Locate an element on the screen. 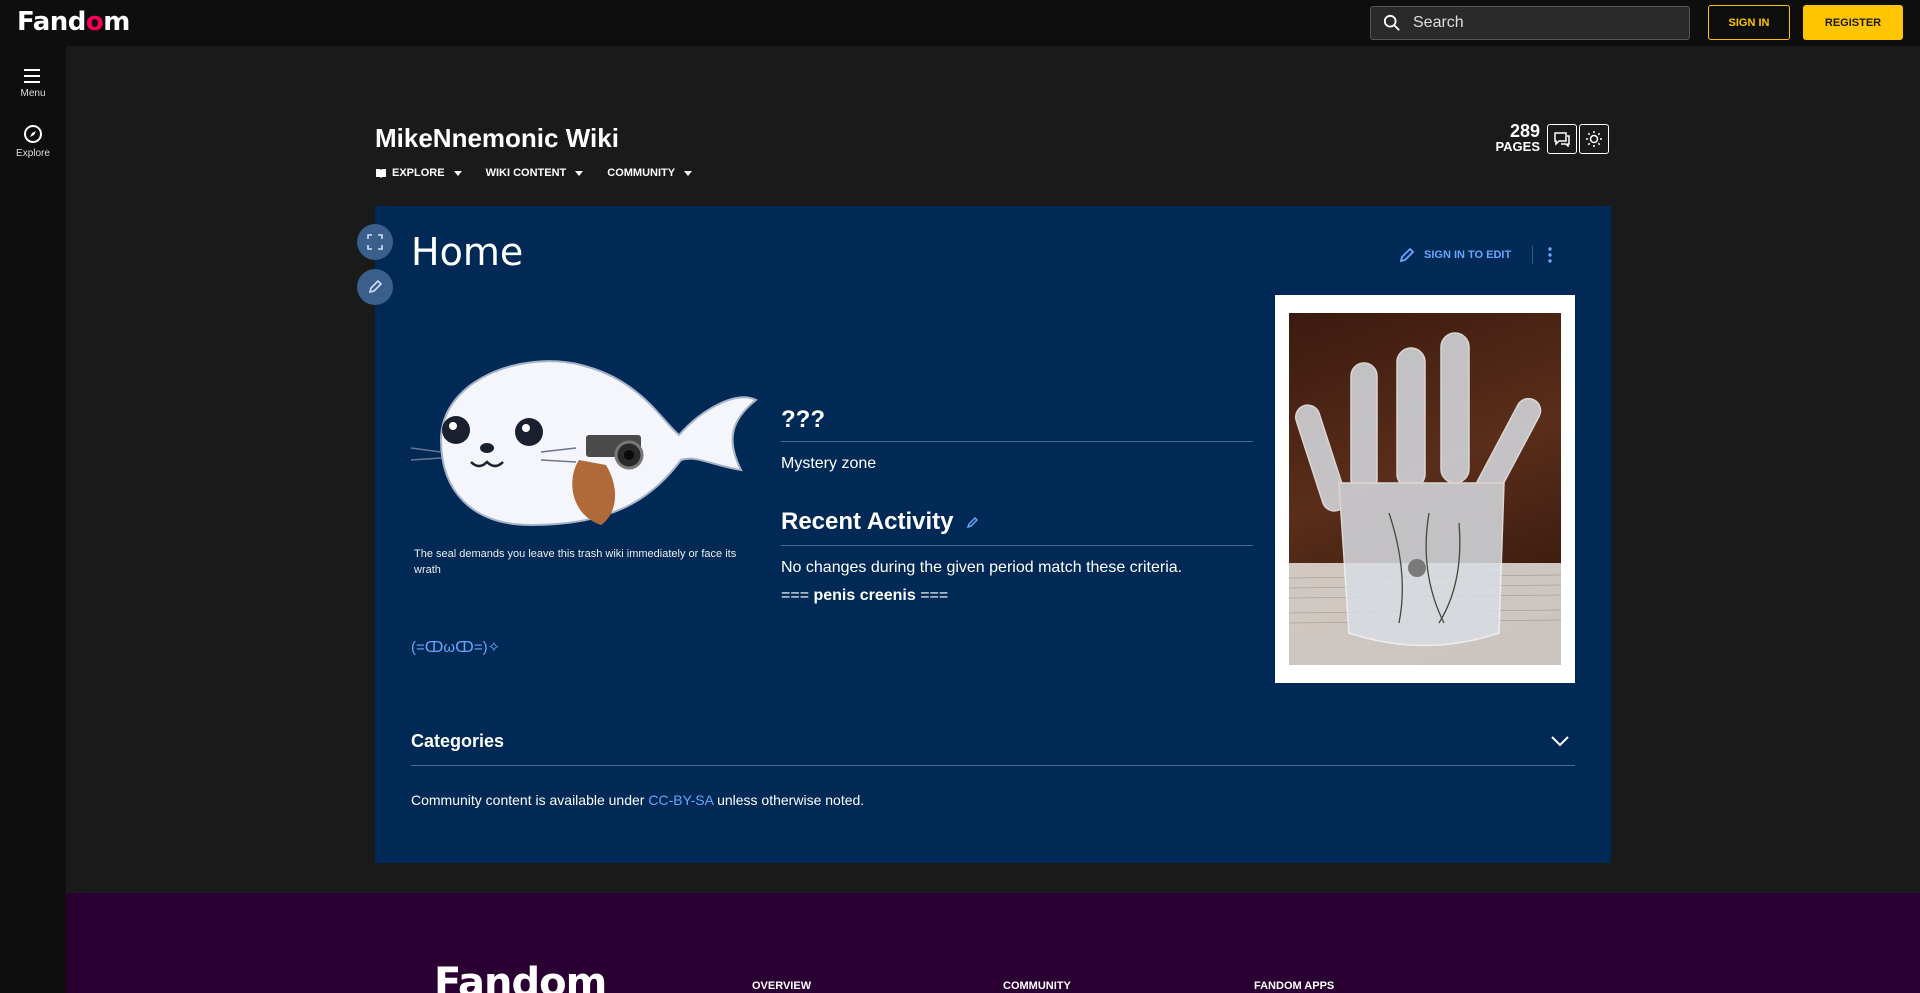 Image resolution: width=1920 pixels, height=993 pixels. section3-prefix: === is located at coordinates (797, 595).